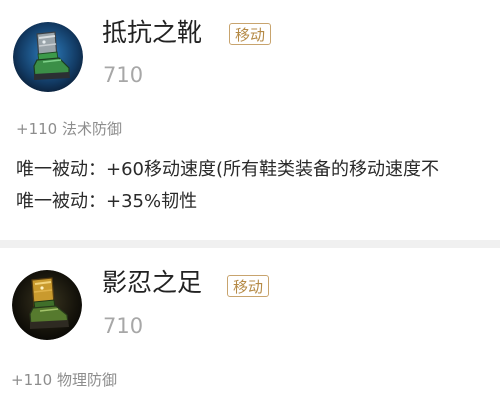  I want to click on section-divider, so click(250, 244).